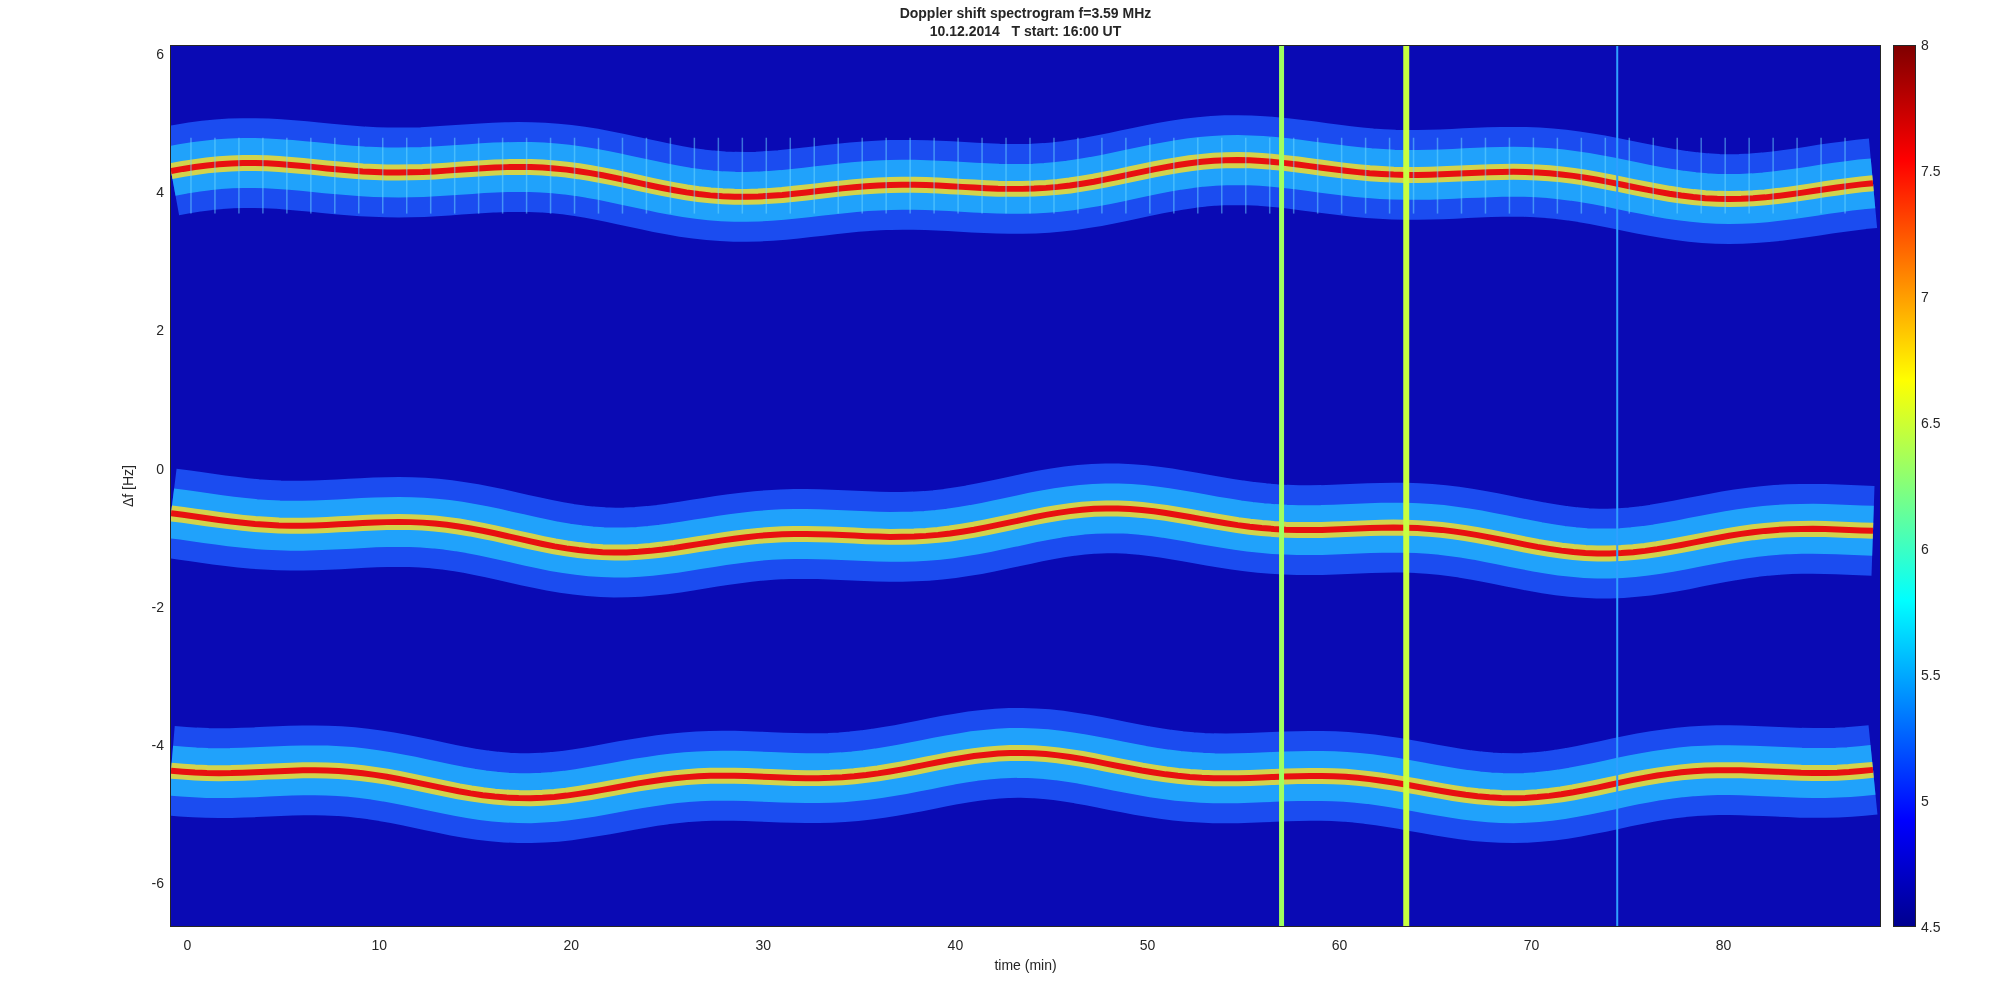  Describe the element at coordinates (1931, 171) in the screenshot. I see `colorbar-tick-label: 7.5` at that location.